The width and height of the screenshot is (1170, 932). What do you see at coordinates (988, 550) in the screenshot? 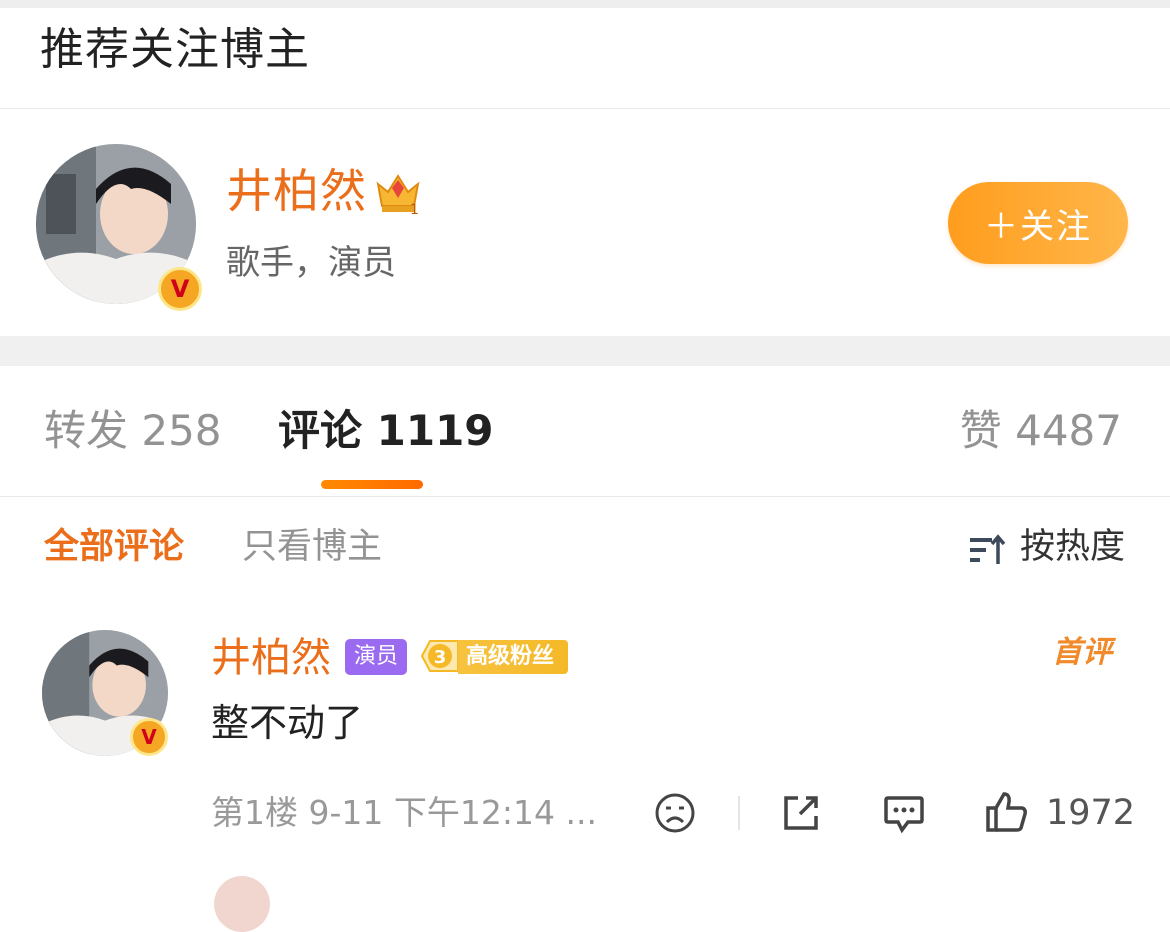
I see `sort-icon` at bounding box center [988, 550].